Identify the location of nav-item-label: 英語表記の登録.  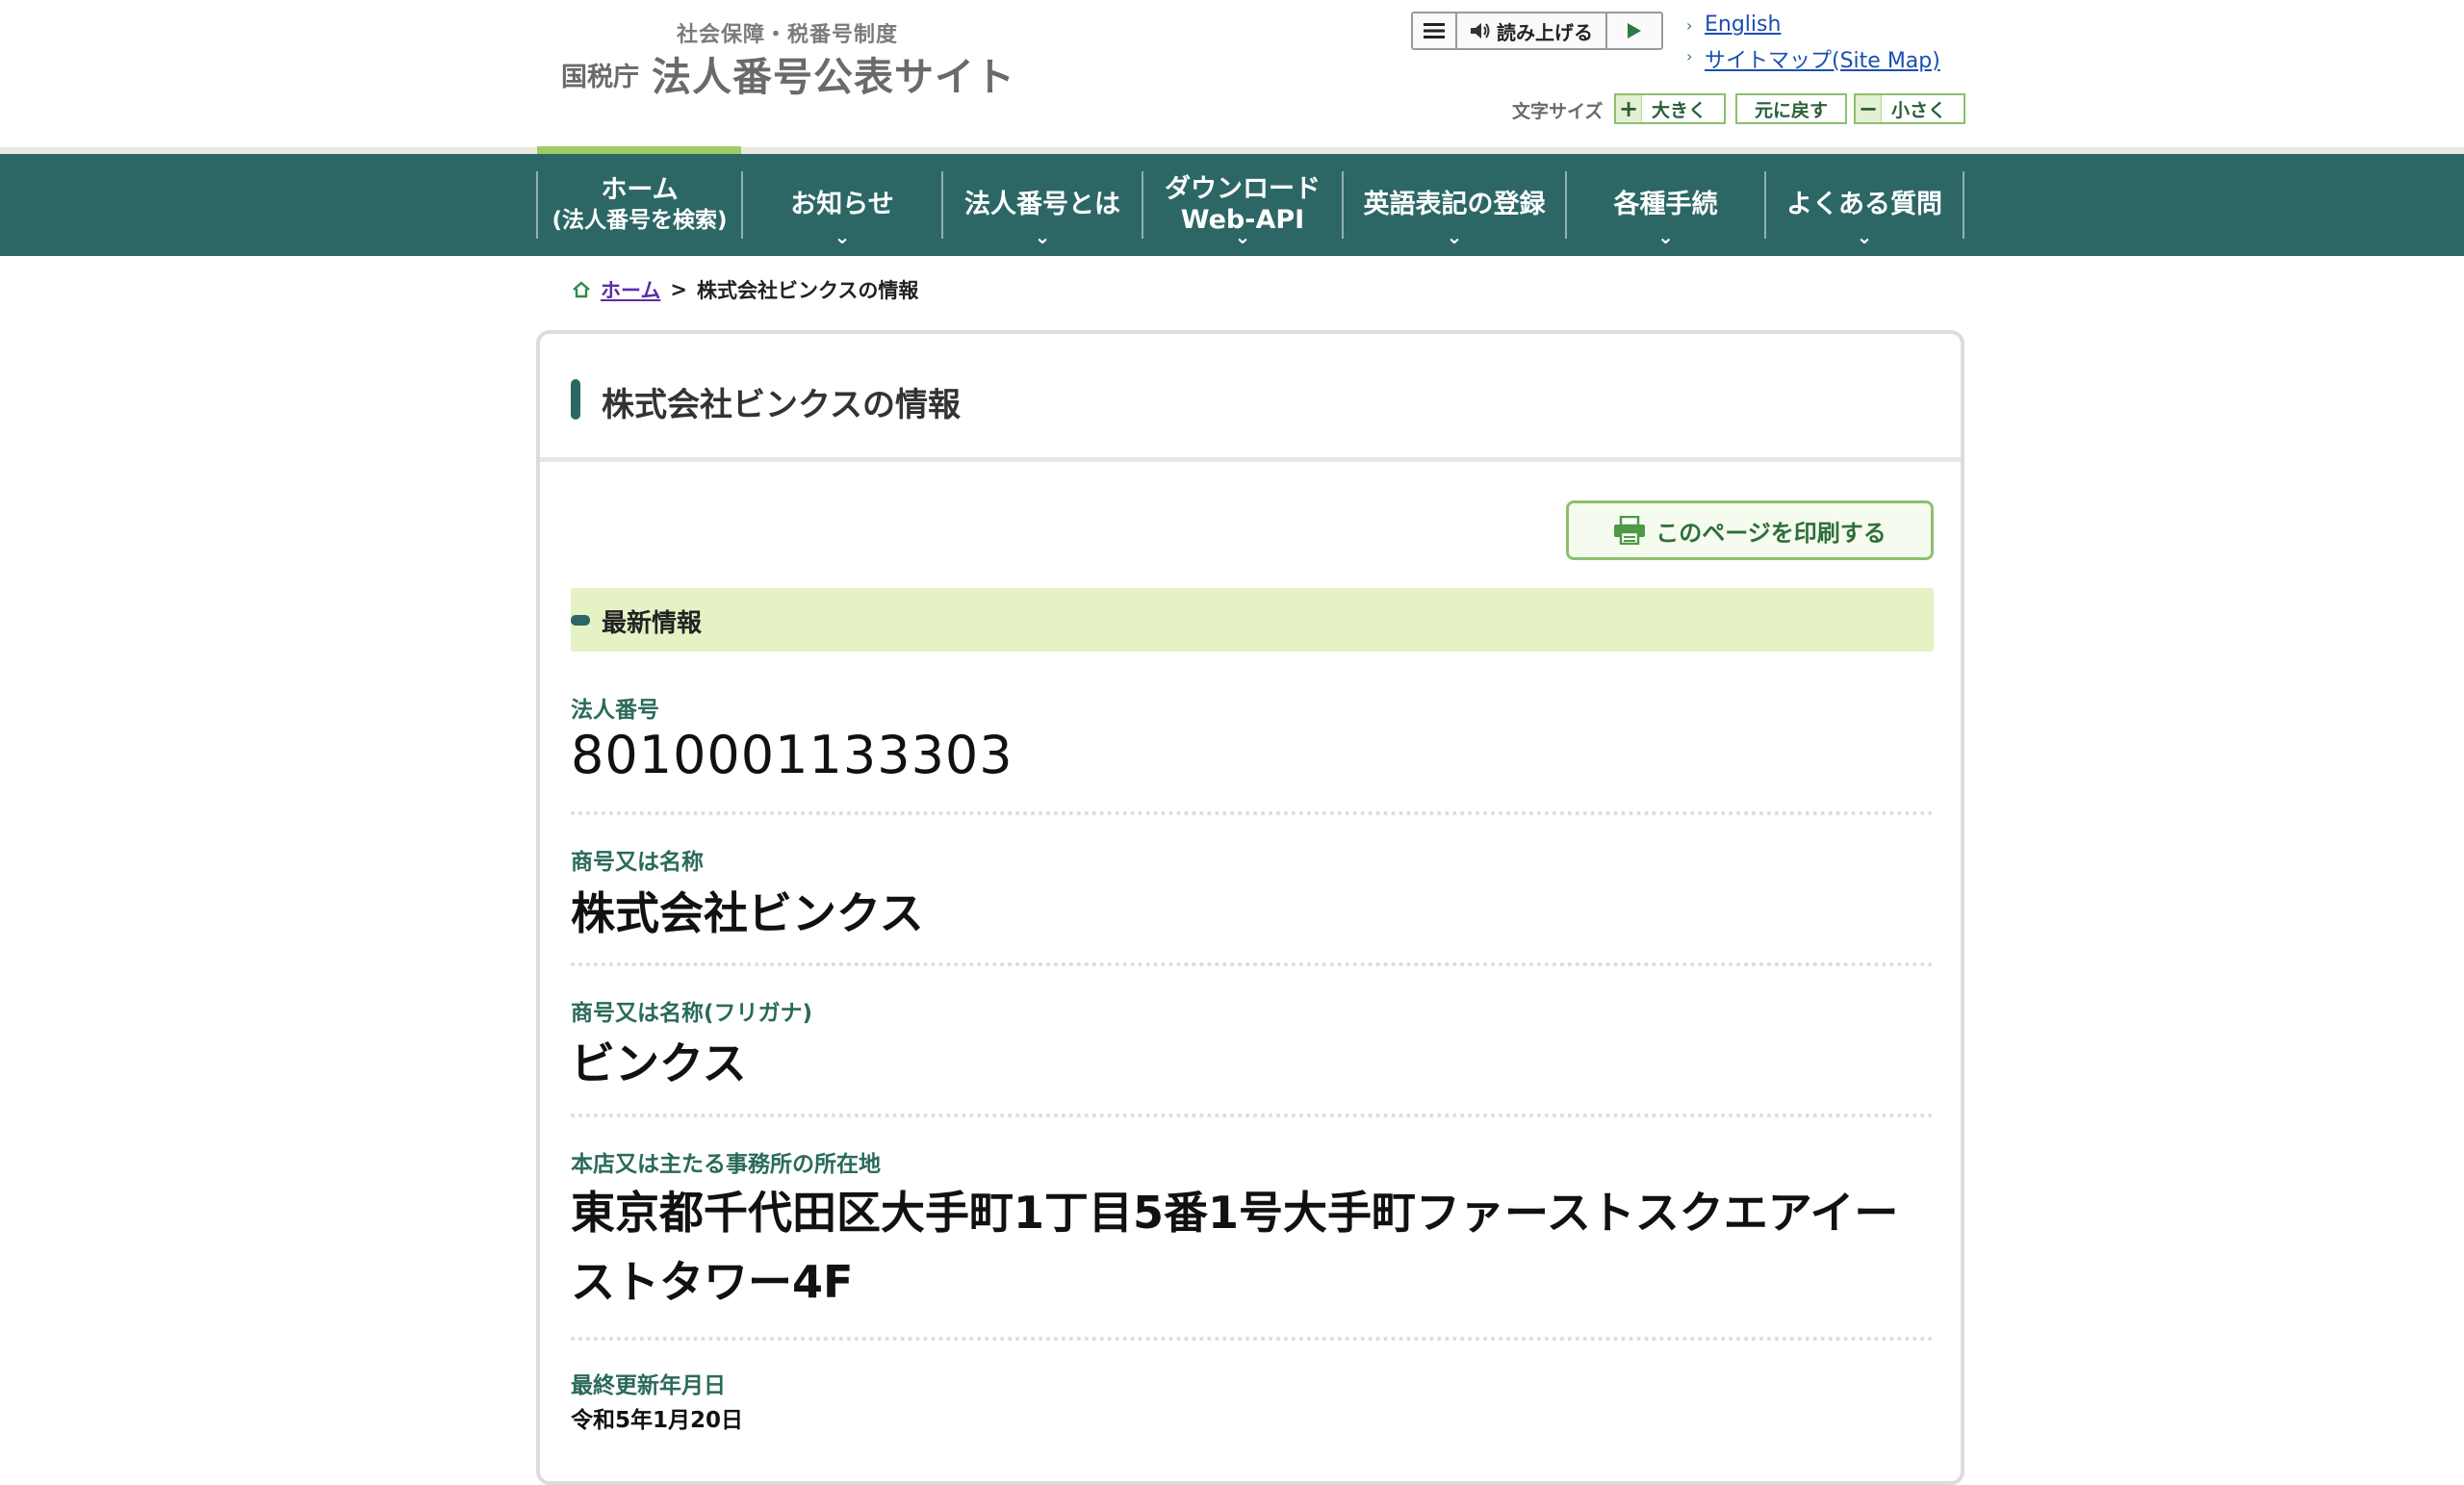
(1454, 204).